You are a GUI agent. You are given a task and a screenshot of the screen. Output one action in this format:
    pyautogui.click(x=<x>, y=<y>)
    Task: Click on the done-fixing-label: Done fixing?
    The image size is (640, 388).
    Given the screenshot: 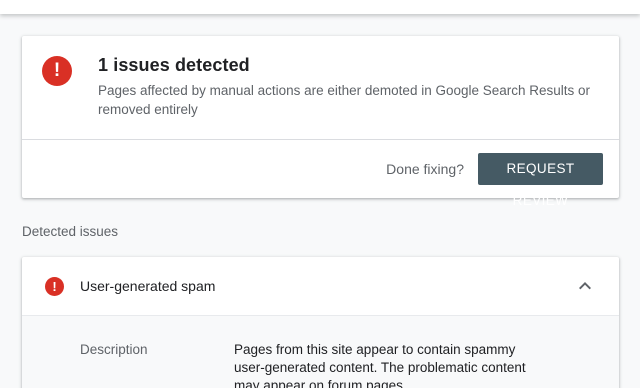 What is the action you would take?
    pyautogui.click(x=425, y=169)
    